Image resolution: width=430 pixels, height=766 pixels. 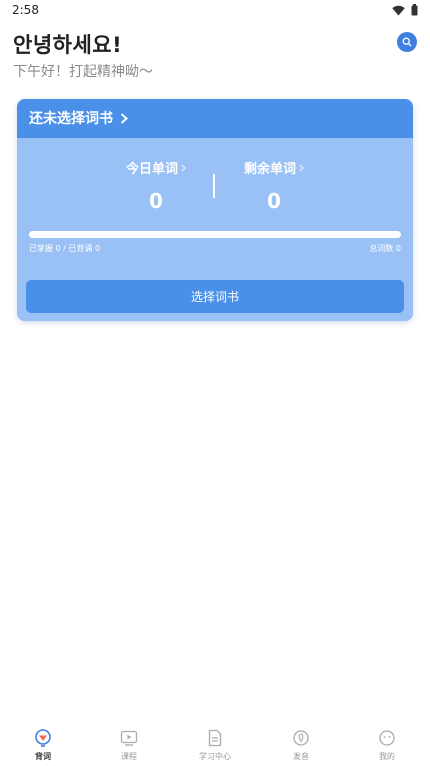 I want to click on nav-item-profile: 我的, so click(x=387, y=745).